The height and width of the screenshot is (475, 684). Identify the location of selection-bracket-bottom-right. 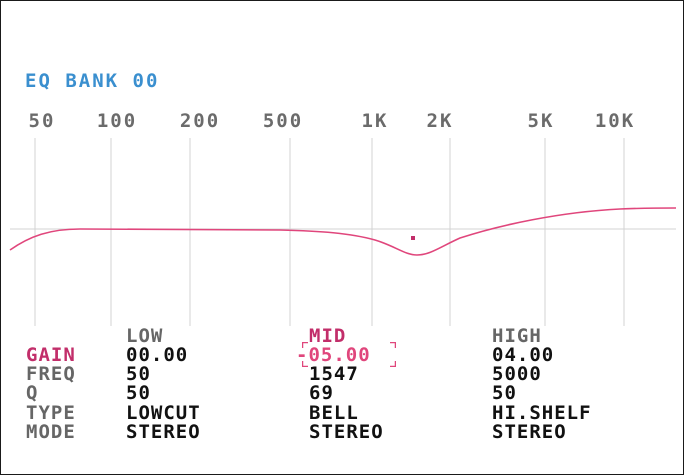
(393, 364).